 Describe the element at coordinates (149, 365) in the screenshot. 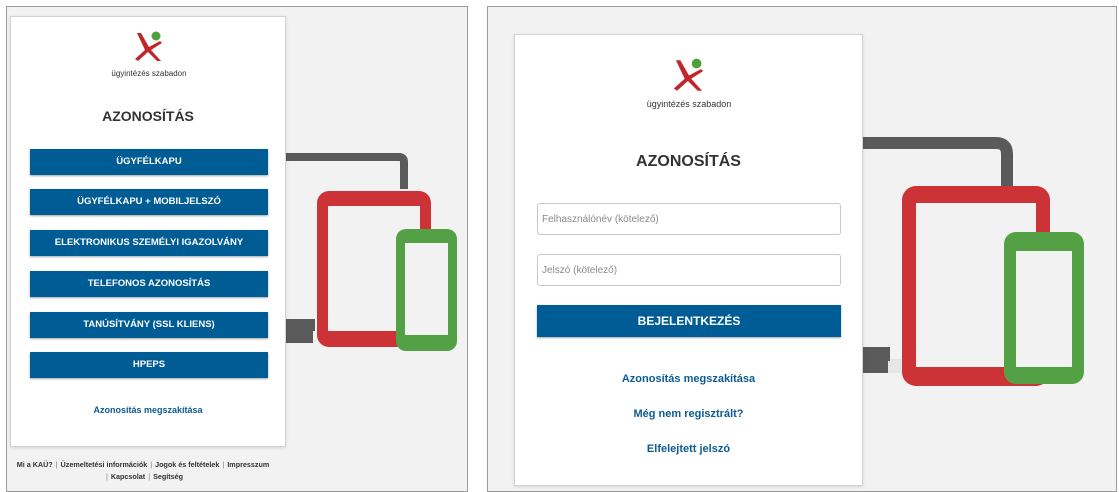

I see `hpeps-button: HPEPS` at that location.